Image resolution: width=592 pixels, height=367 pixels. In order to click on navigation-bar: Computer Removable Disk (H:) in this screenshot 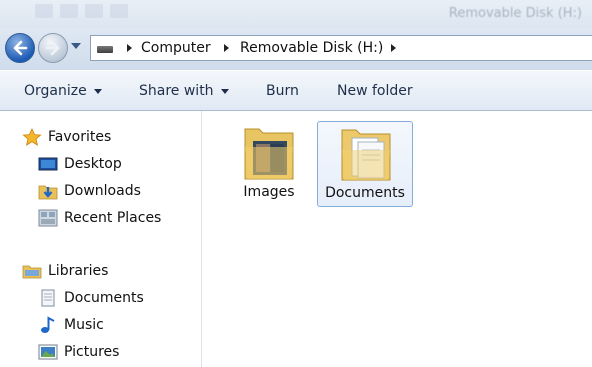, I will do `click(296, 49)`.